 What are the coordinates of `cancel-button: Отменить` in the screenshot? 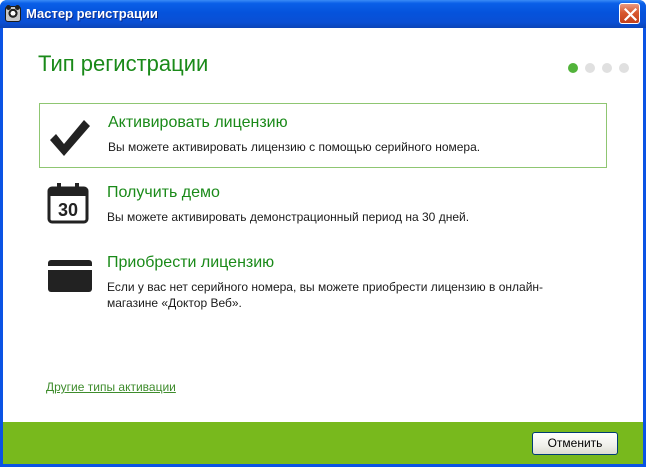 It's located at (575, 443).